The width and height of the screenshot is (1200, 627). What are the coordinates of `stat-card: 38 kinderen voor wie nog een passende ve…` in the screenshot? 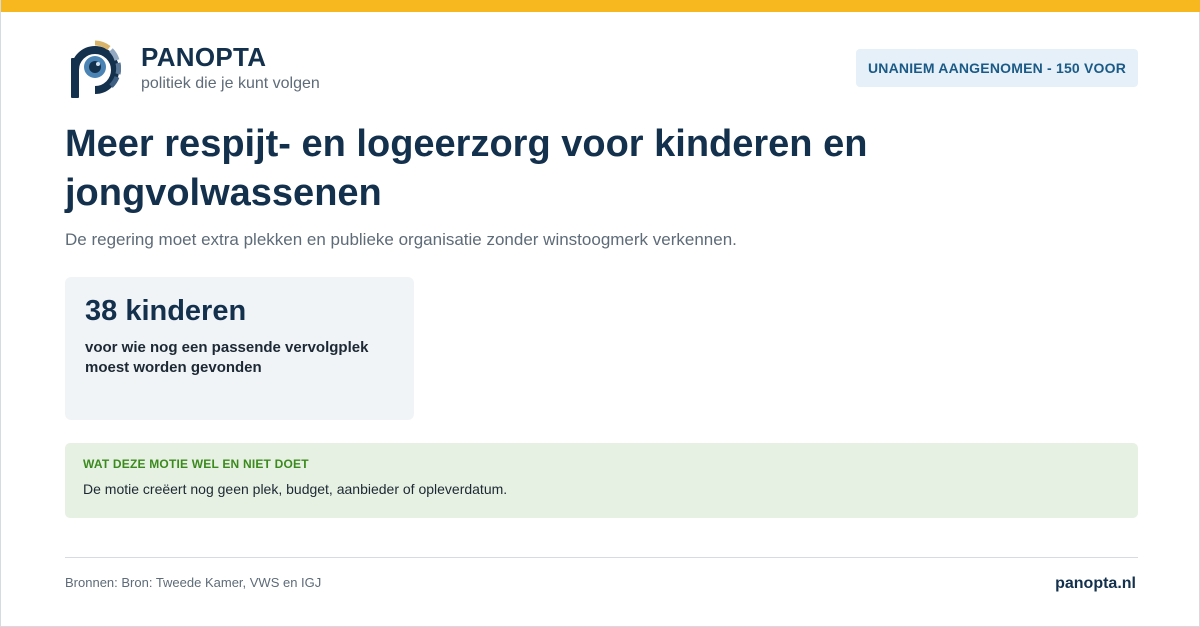 It's located at (239, 348).